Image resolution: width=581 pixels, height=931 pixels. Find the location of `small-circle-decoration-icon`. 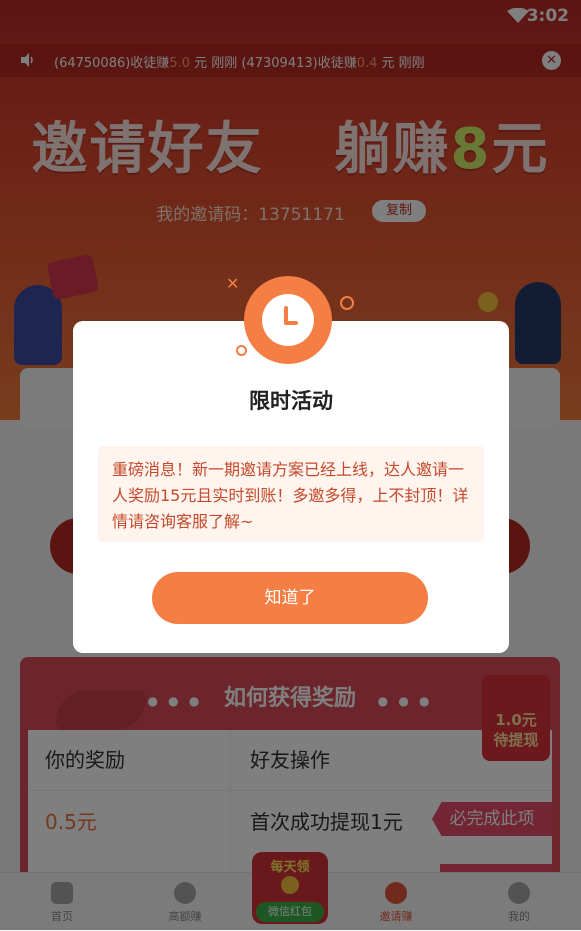

small-circle-decoration-icon is located at coordinates (241, 350).